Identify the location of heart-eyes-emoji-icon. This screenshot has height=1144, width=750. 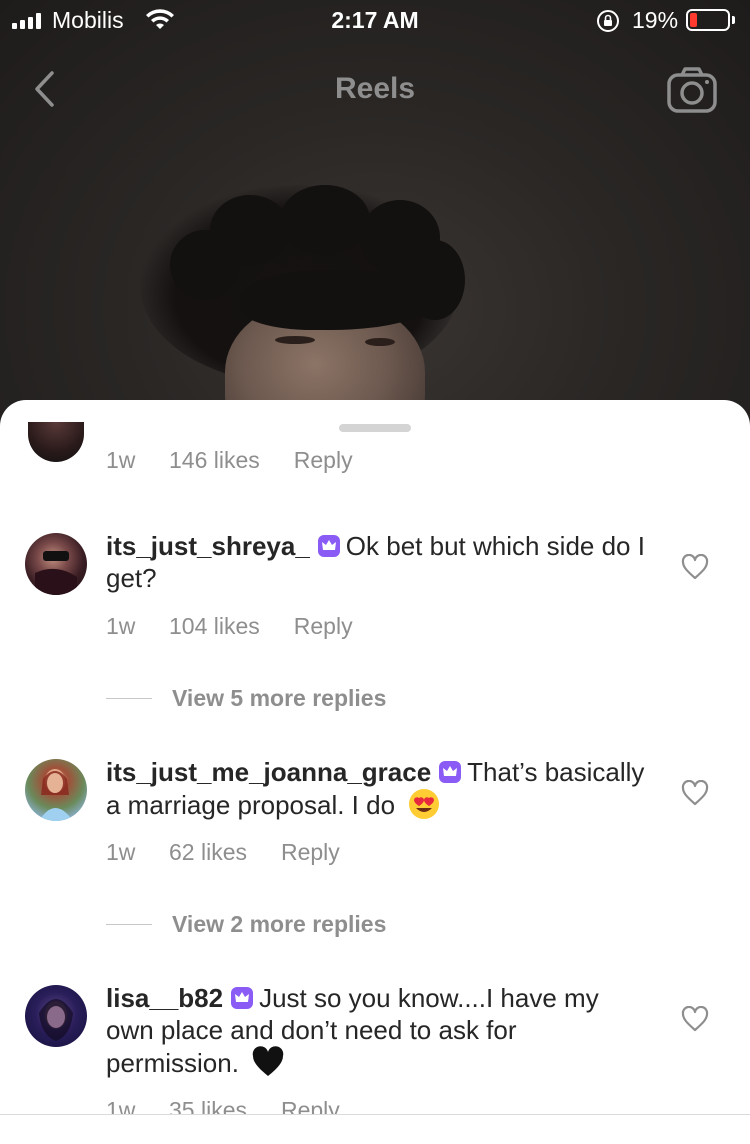
(424, 804).